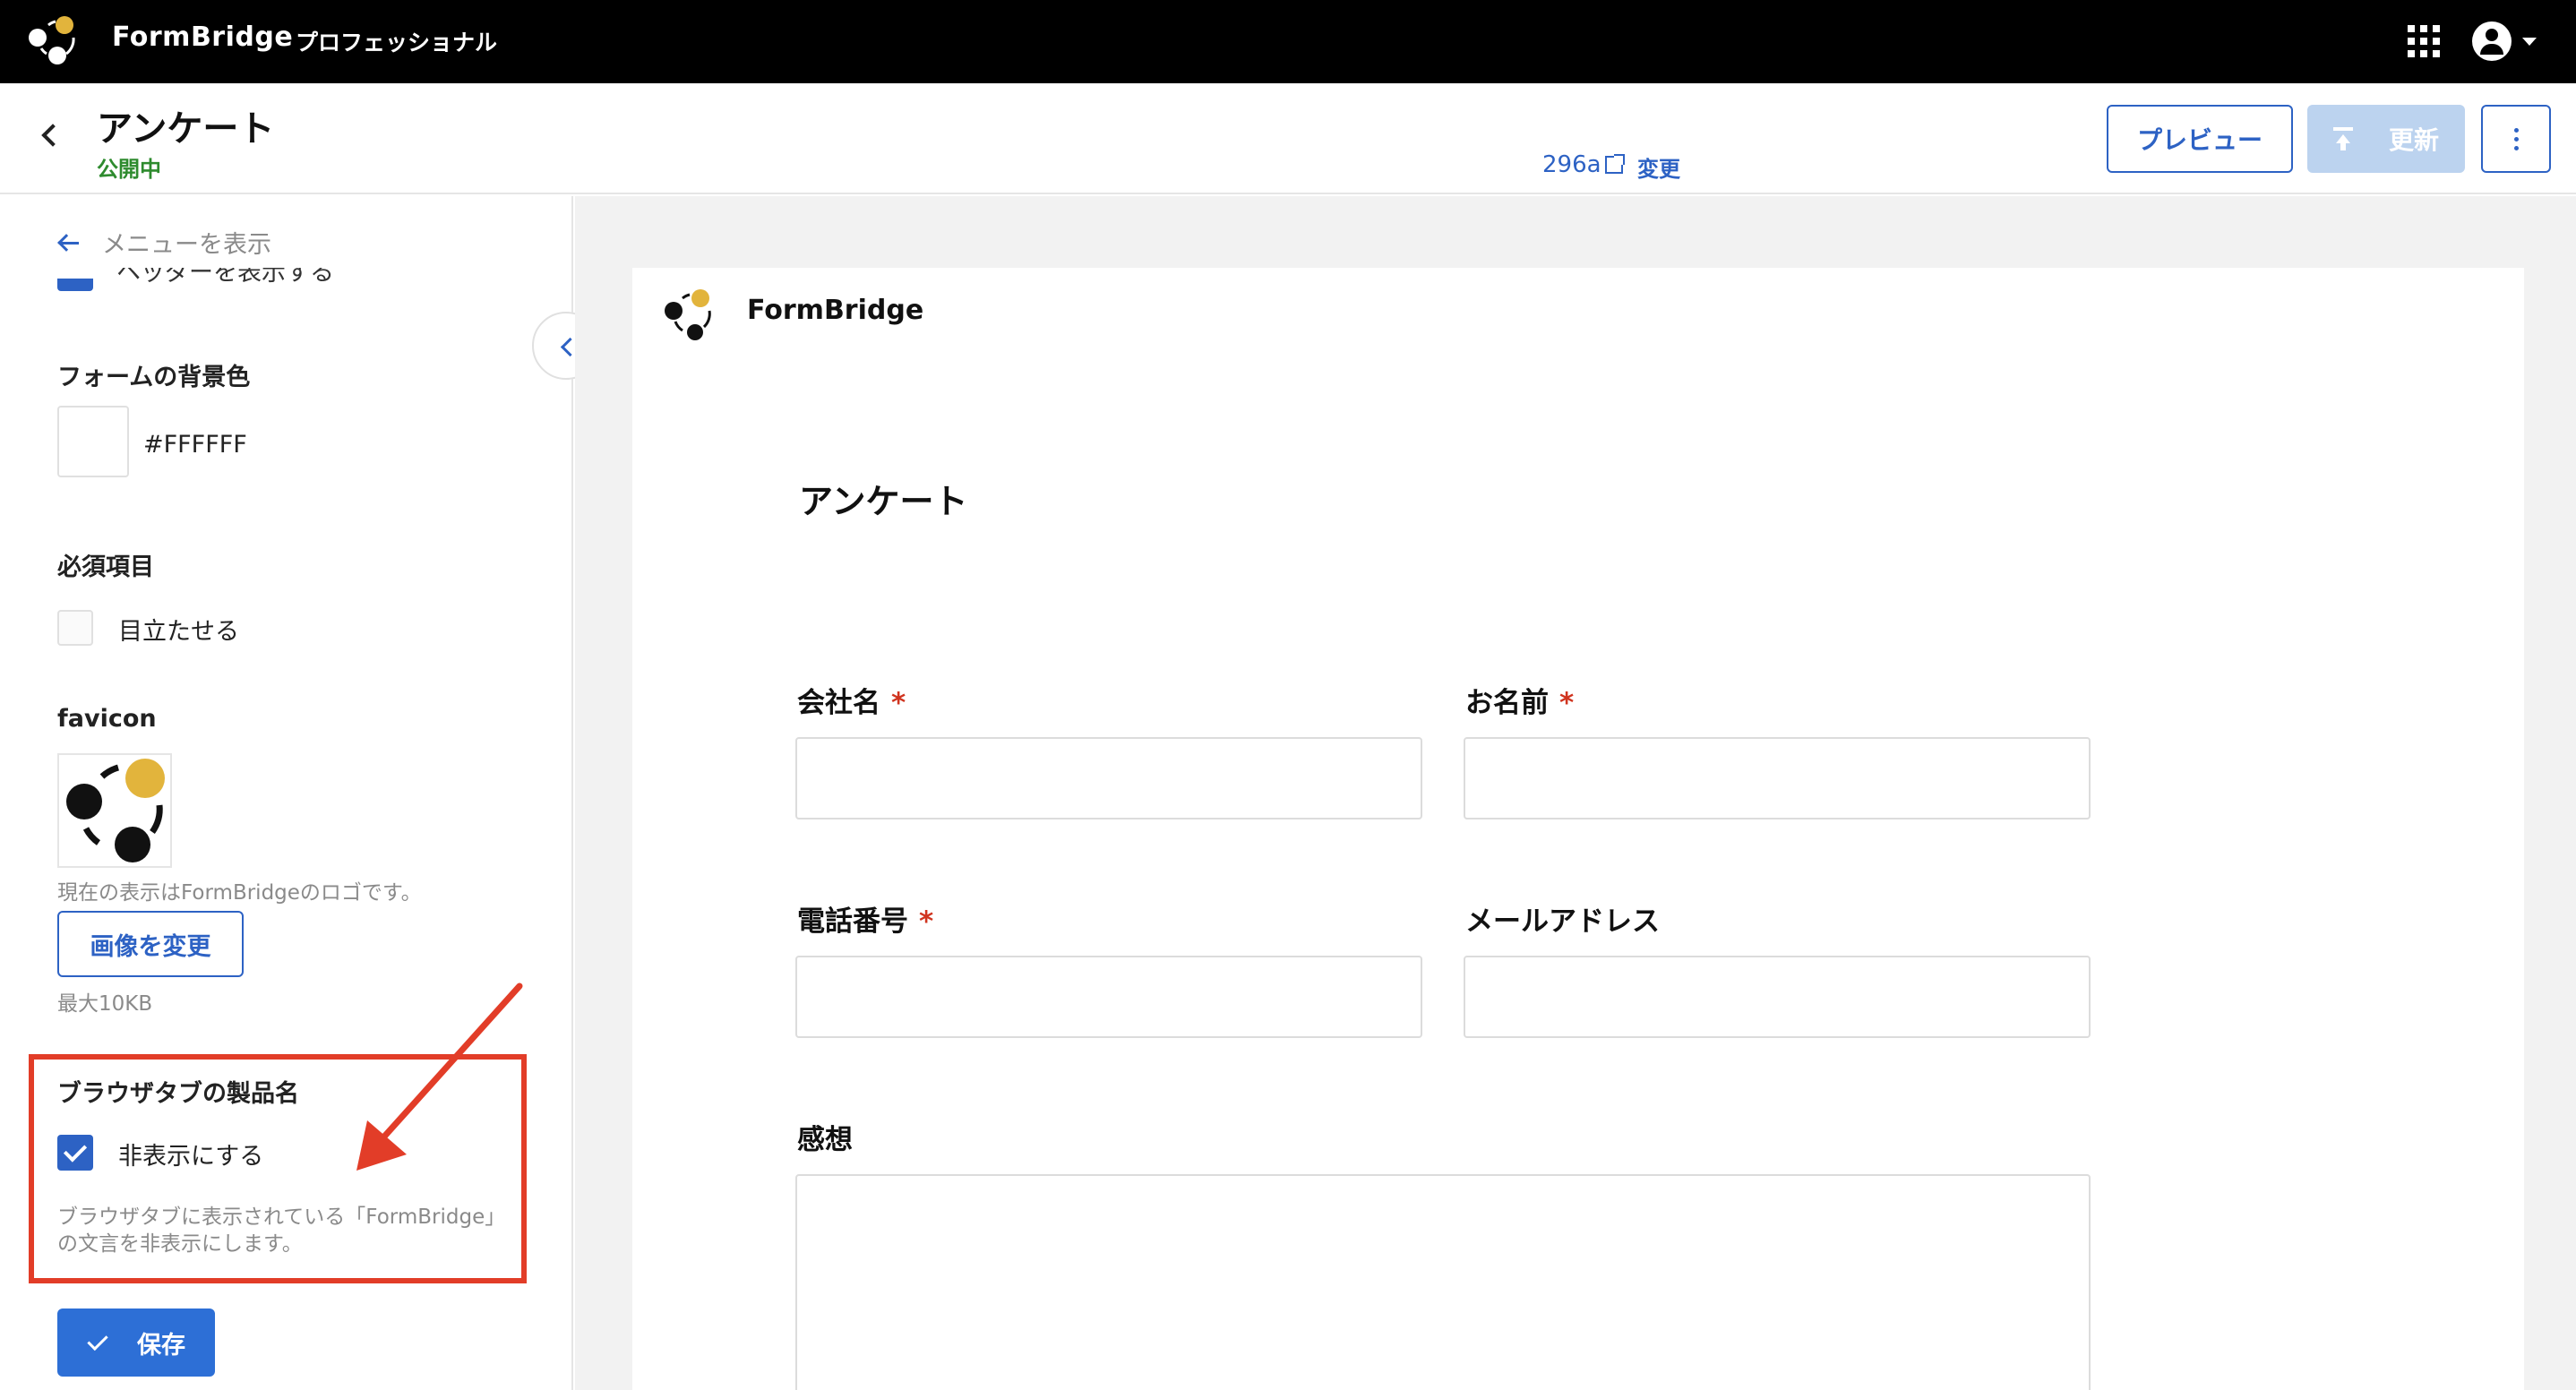 The height and width of the screenshot is (1390, 2576). I want to click on field-label-email: メールアドレス, so click(1562, 921).